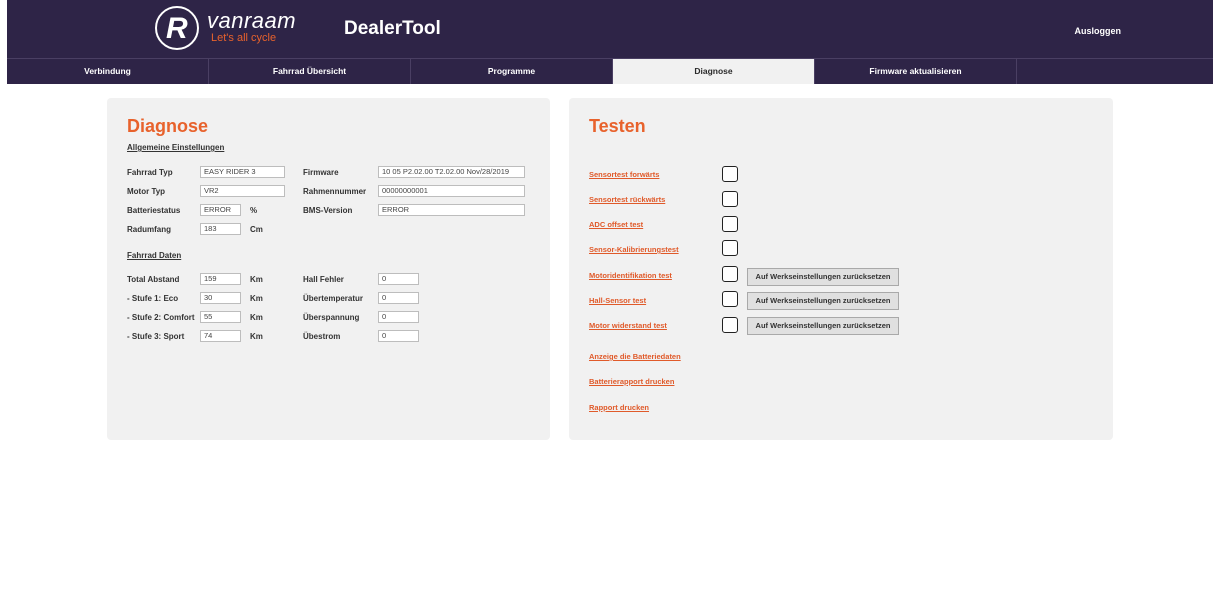  I want to click on logo-name: vanraam, so click(252, 20).